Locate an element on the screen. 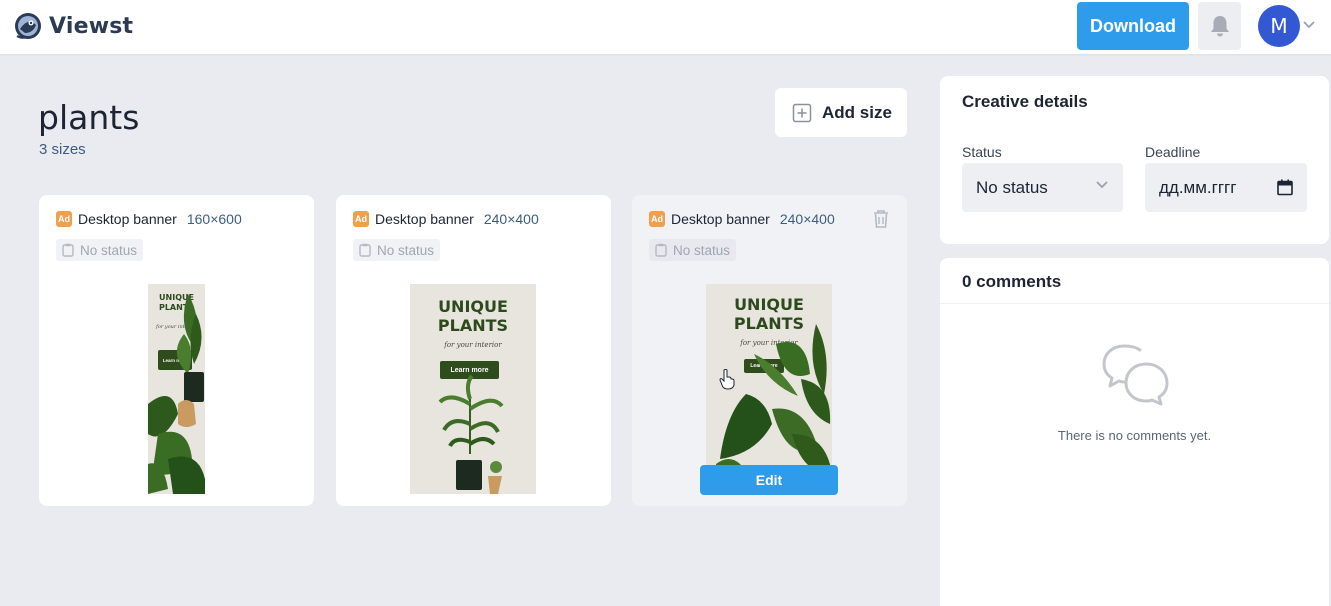 The height and width of the screenshot is (606, 1331). chat-bubbles-icon is located at coordinates (1135, 375).